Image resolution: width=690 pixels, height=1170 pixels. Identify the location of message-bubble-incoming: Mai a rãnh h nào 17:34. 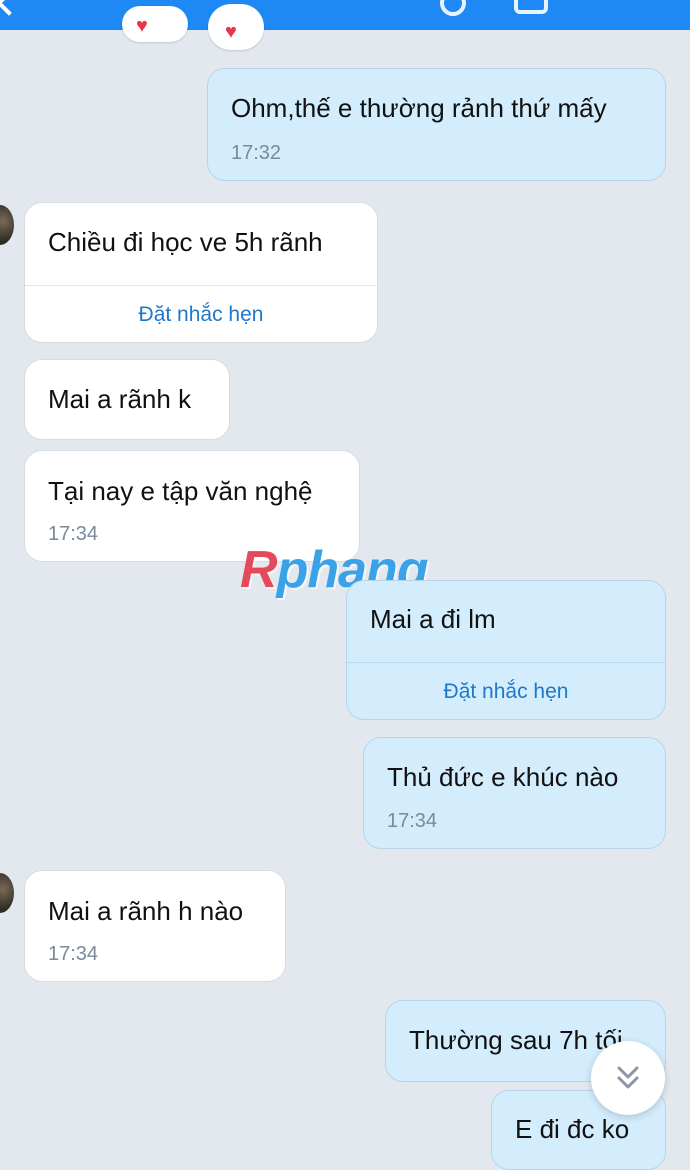
(155, 926).